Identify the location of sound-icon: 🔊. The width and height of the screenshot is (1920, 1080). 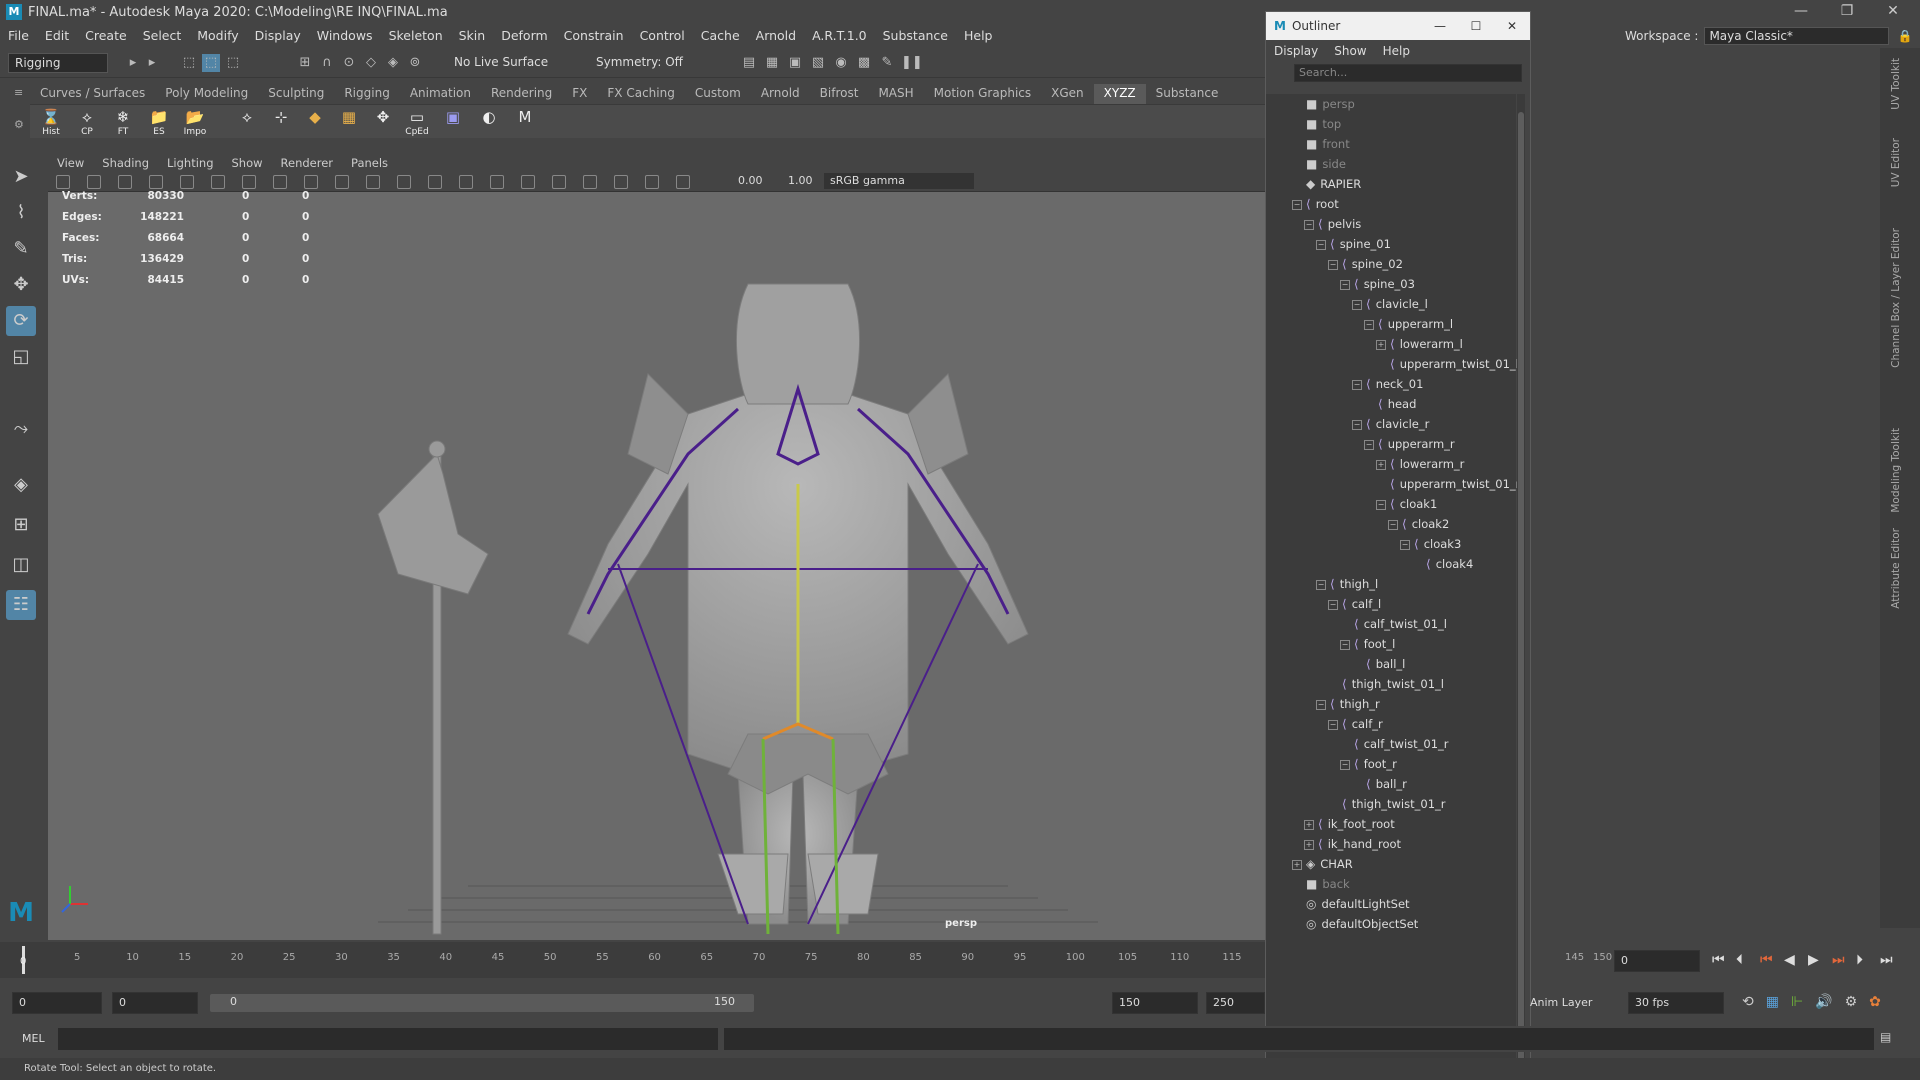
(1823, 1002).